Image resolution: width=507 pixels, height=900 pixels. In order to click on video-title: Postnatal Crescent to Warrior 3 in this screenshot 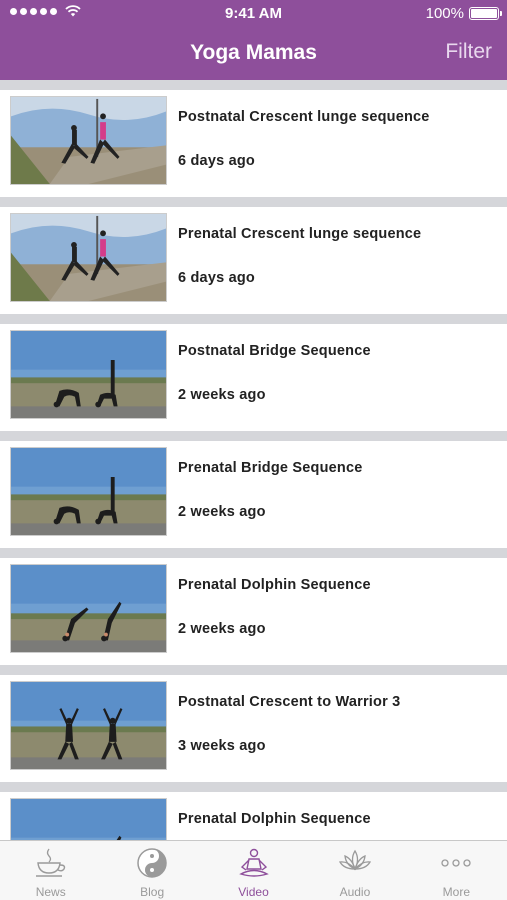, I will do `click(289, 702)`.